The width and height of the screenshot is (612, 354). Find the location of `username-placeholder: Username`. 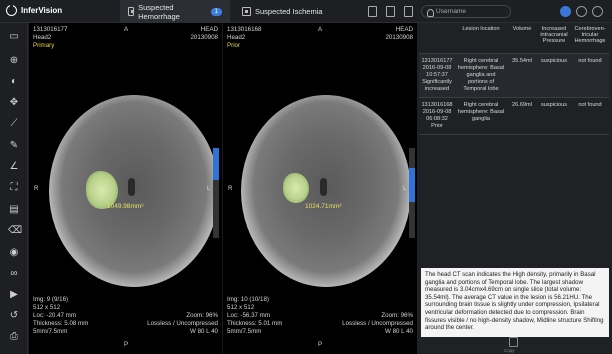

username-placeholder: Username is located at coordinates (451, 11).